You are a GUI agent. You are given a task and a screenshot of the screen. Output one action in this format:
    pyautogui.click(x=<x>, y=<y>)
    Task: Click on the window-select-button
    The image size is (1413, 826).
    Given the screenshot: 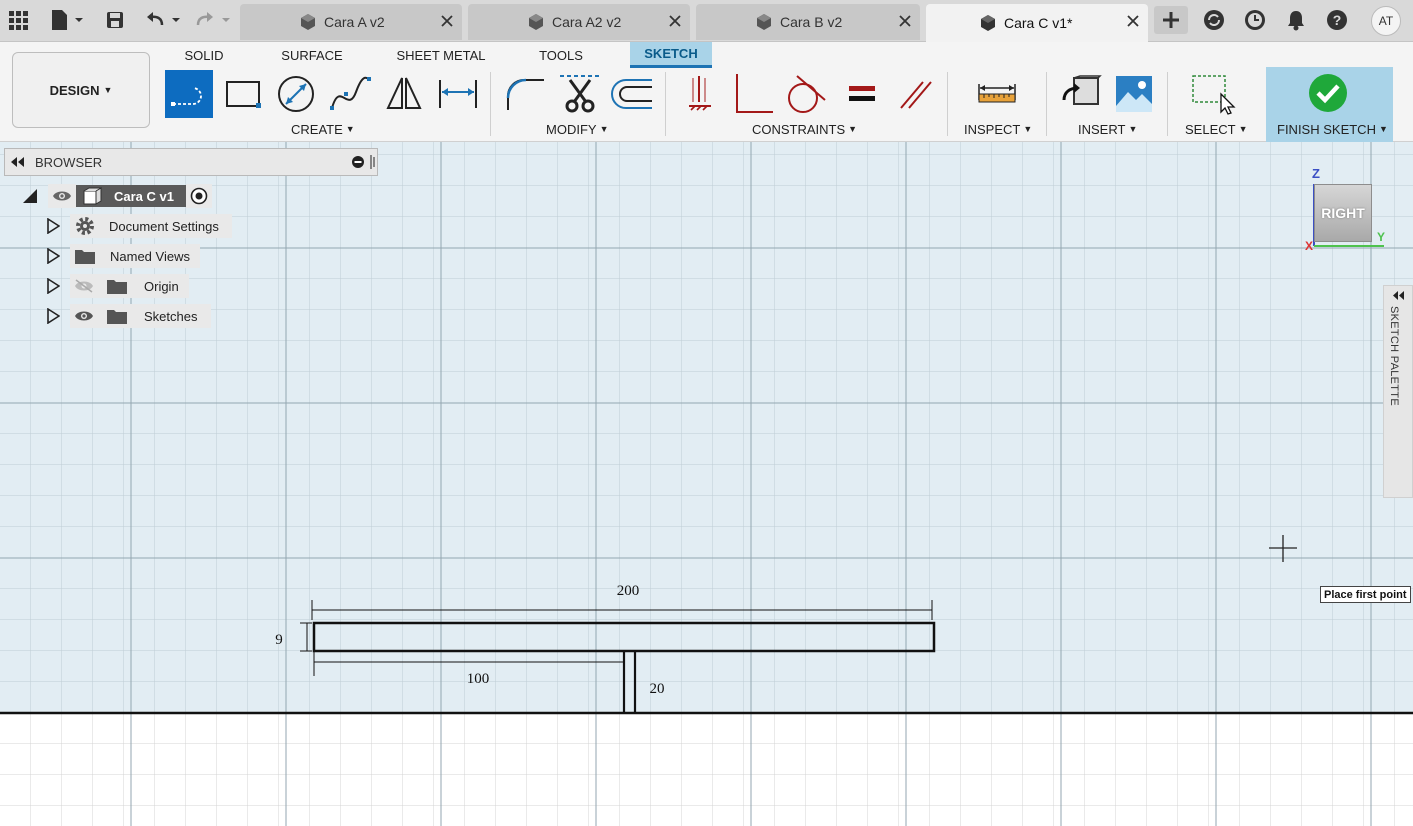 What is the action you would take?
    pyautogui.click(x=1213, y=94)
    